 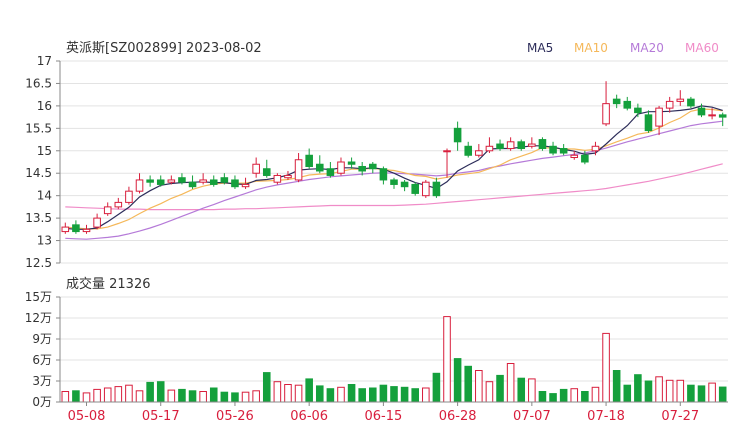 What do you see at coordinates (591, 48) in the screenshot?
I see `legend-ma10: MA10` at bounding box center [591, 48].